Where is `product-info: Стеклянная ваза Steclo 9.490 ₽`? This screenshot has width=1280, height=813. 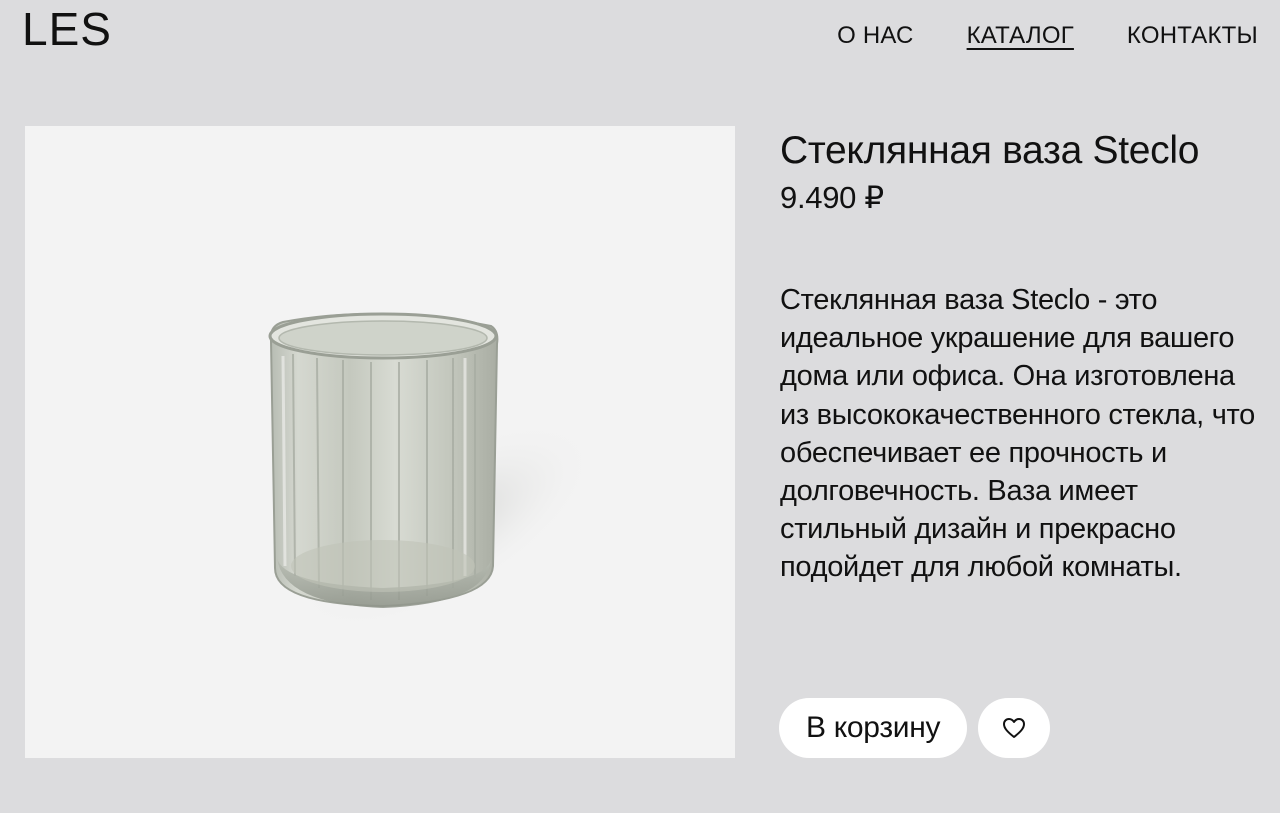 product-info: Стеклянная ваза Steclo 9.490 ₽ is located at coordinates (1020, 172).